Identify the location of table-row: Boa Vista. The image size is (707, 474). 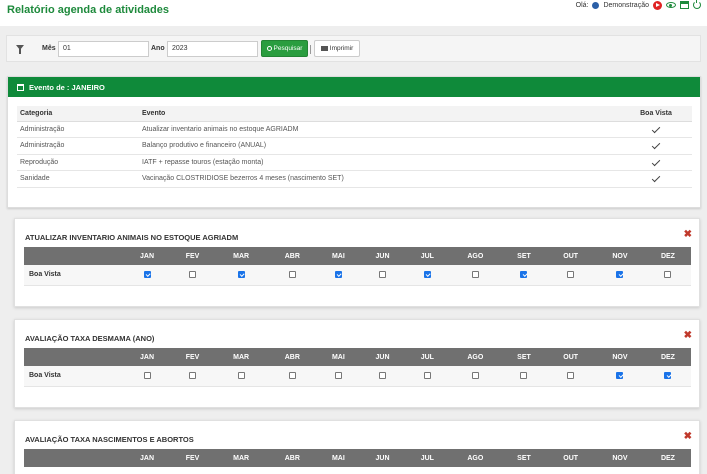
(357, 275).